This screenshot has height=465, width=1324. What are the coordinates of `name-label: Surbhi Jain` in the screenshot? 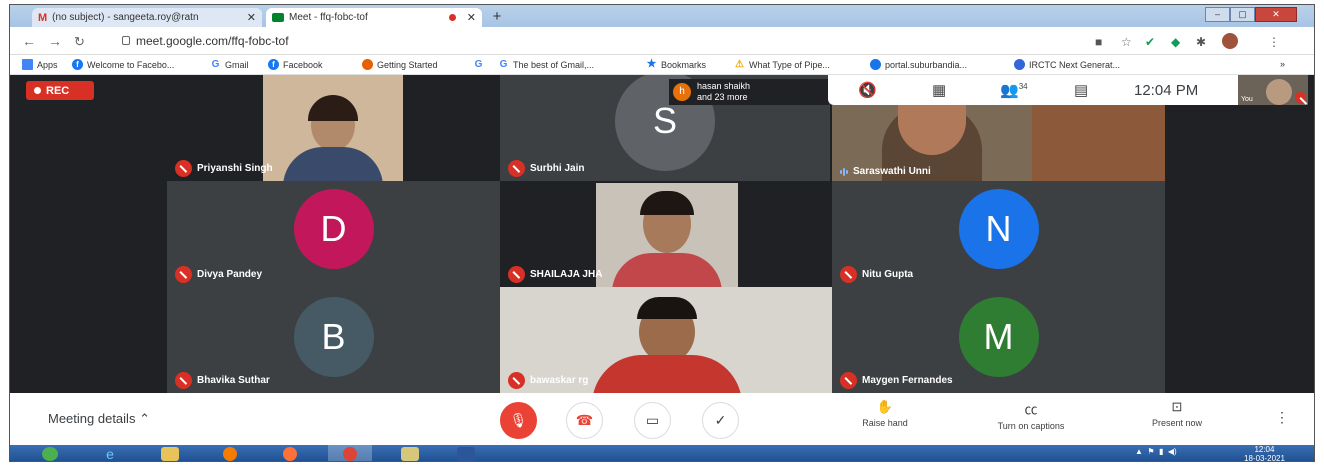 It's located at (557, 168).